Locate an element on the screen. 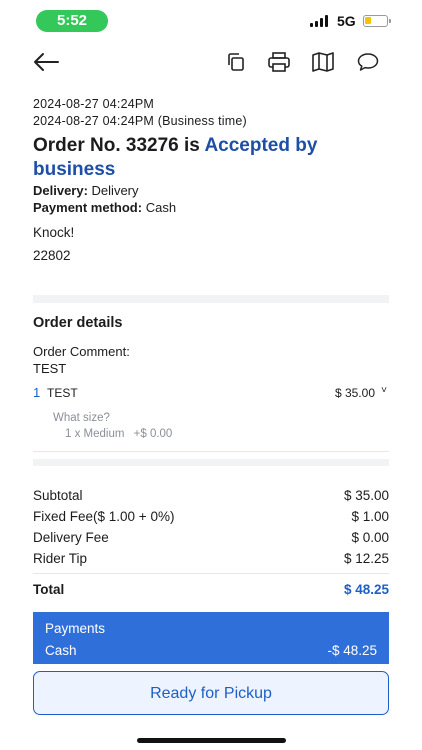 This screenshot has width=422, height=750. delivery-value: Delivery is located at coordinates (115, 190).